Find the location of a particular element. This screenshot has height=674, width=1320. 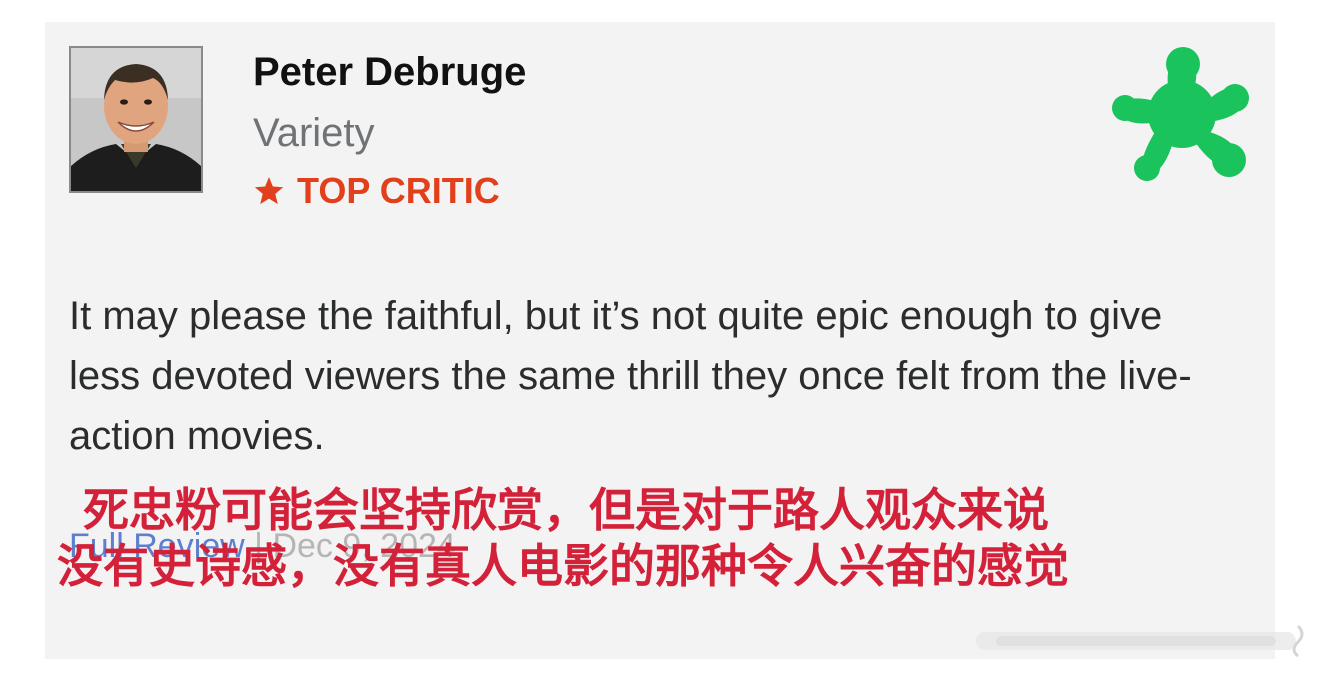

top-critic-badge: TOP CRITIC is located at coordinates (376, 191).